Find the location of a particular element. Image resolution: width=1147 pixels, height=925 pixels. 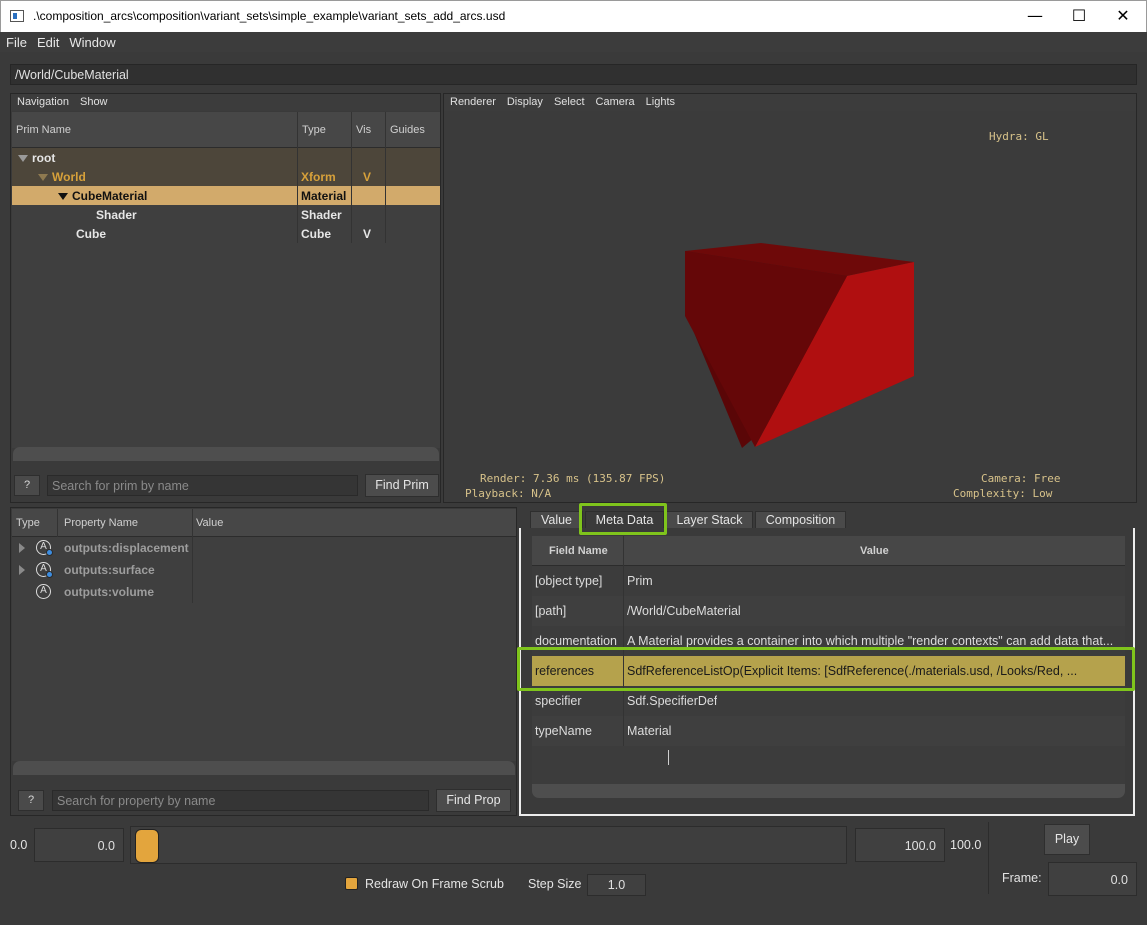

viewport-menu: Renderer Display Select Camera Lights is located at coordinates (790, 102).